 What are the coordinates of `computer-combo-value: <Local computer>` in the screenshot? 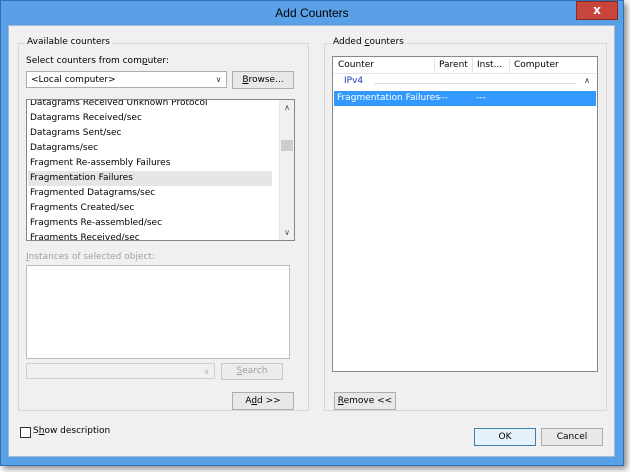 It's located at (73, 80).